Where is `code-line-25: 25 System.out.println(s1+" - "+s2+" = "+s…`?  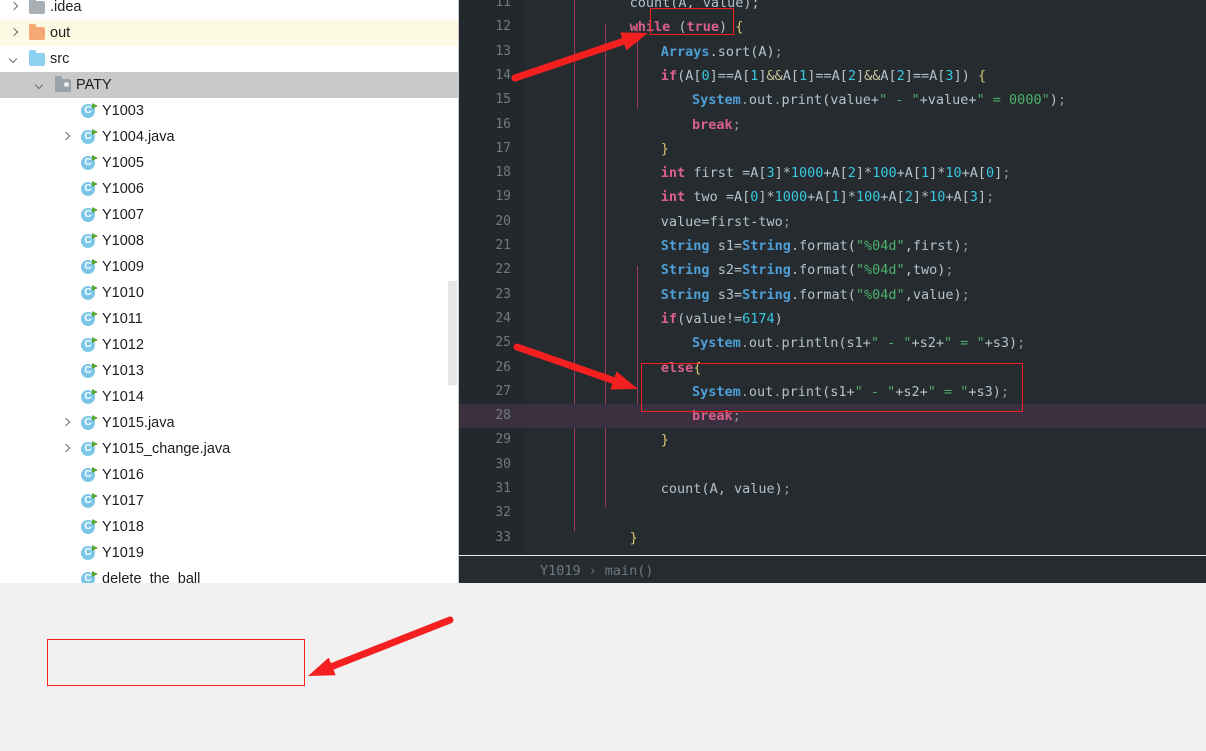
code-line-25: 25 System.out.println(s1+" - "+s2+" = "+s… is located at coordinates (832, 343).